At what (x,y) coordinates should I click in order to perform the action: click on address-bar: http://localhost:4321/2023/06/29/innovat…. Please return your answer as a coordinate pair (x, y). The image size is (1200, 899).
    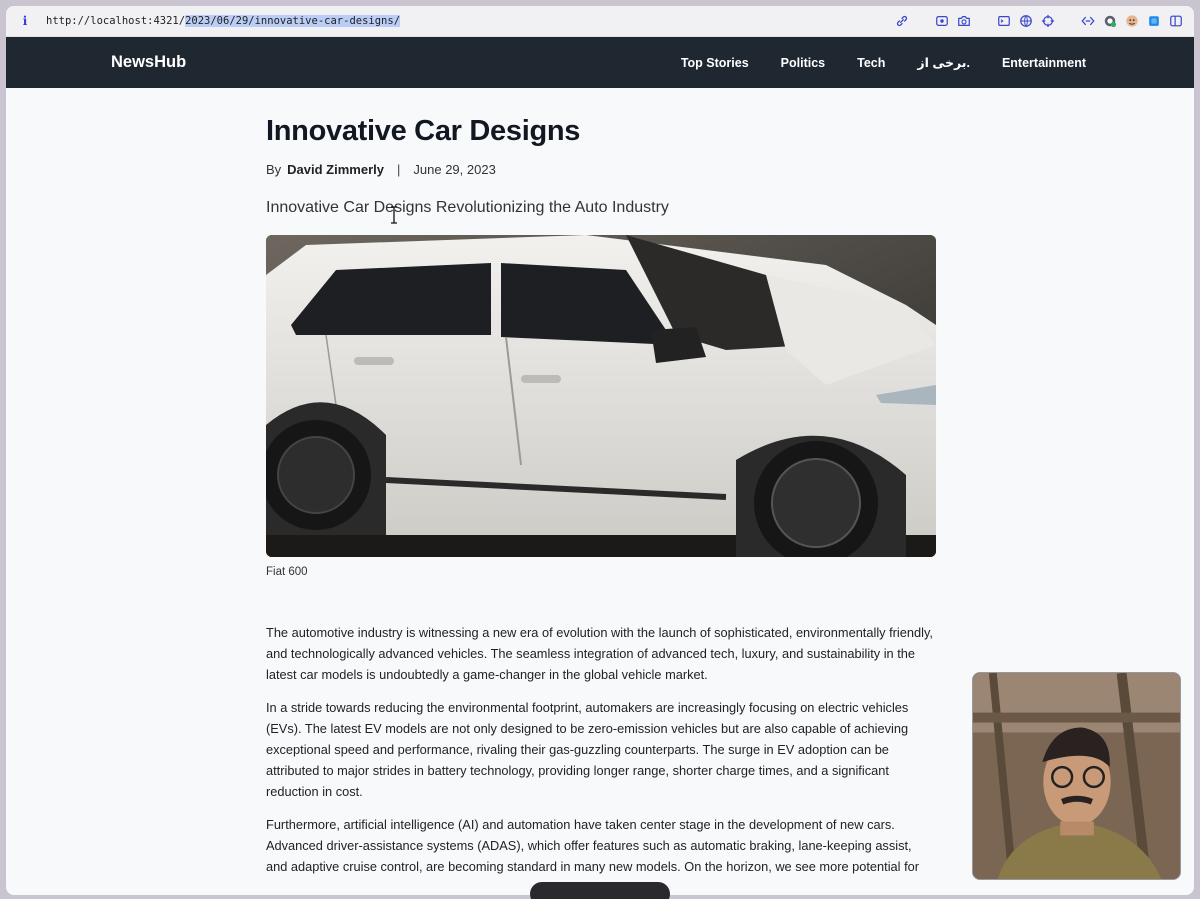
    Looking at the image, I should click on (223, 21).